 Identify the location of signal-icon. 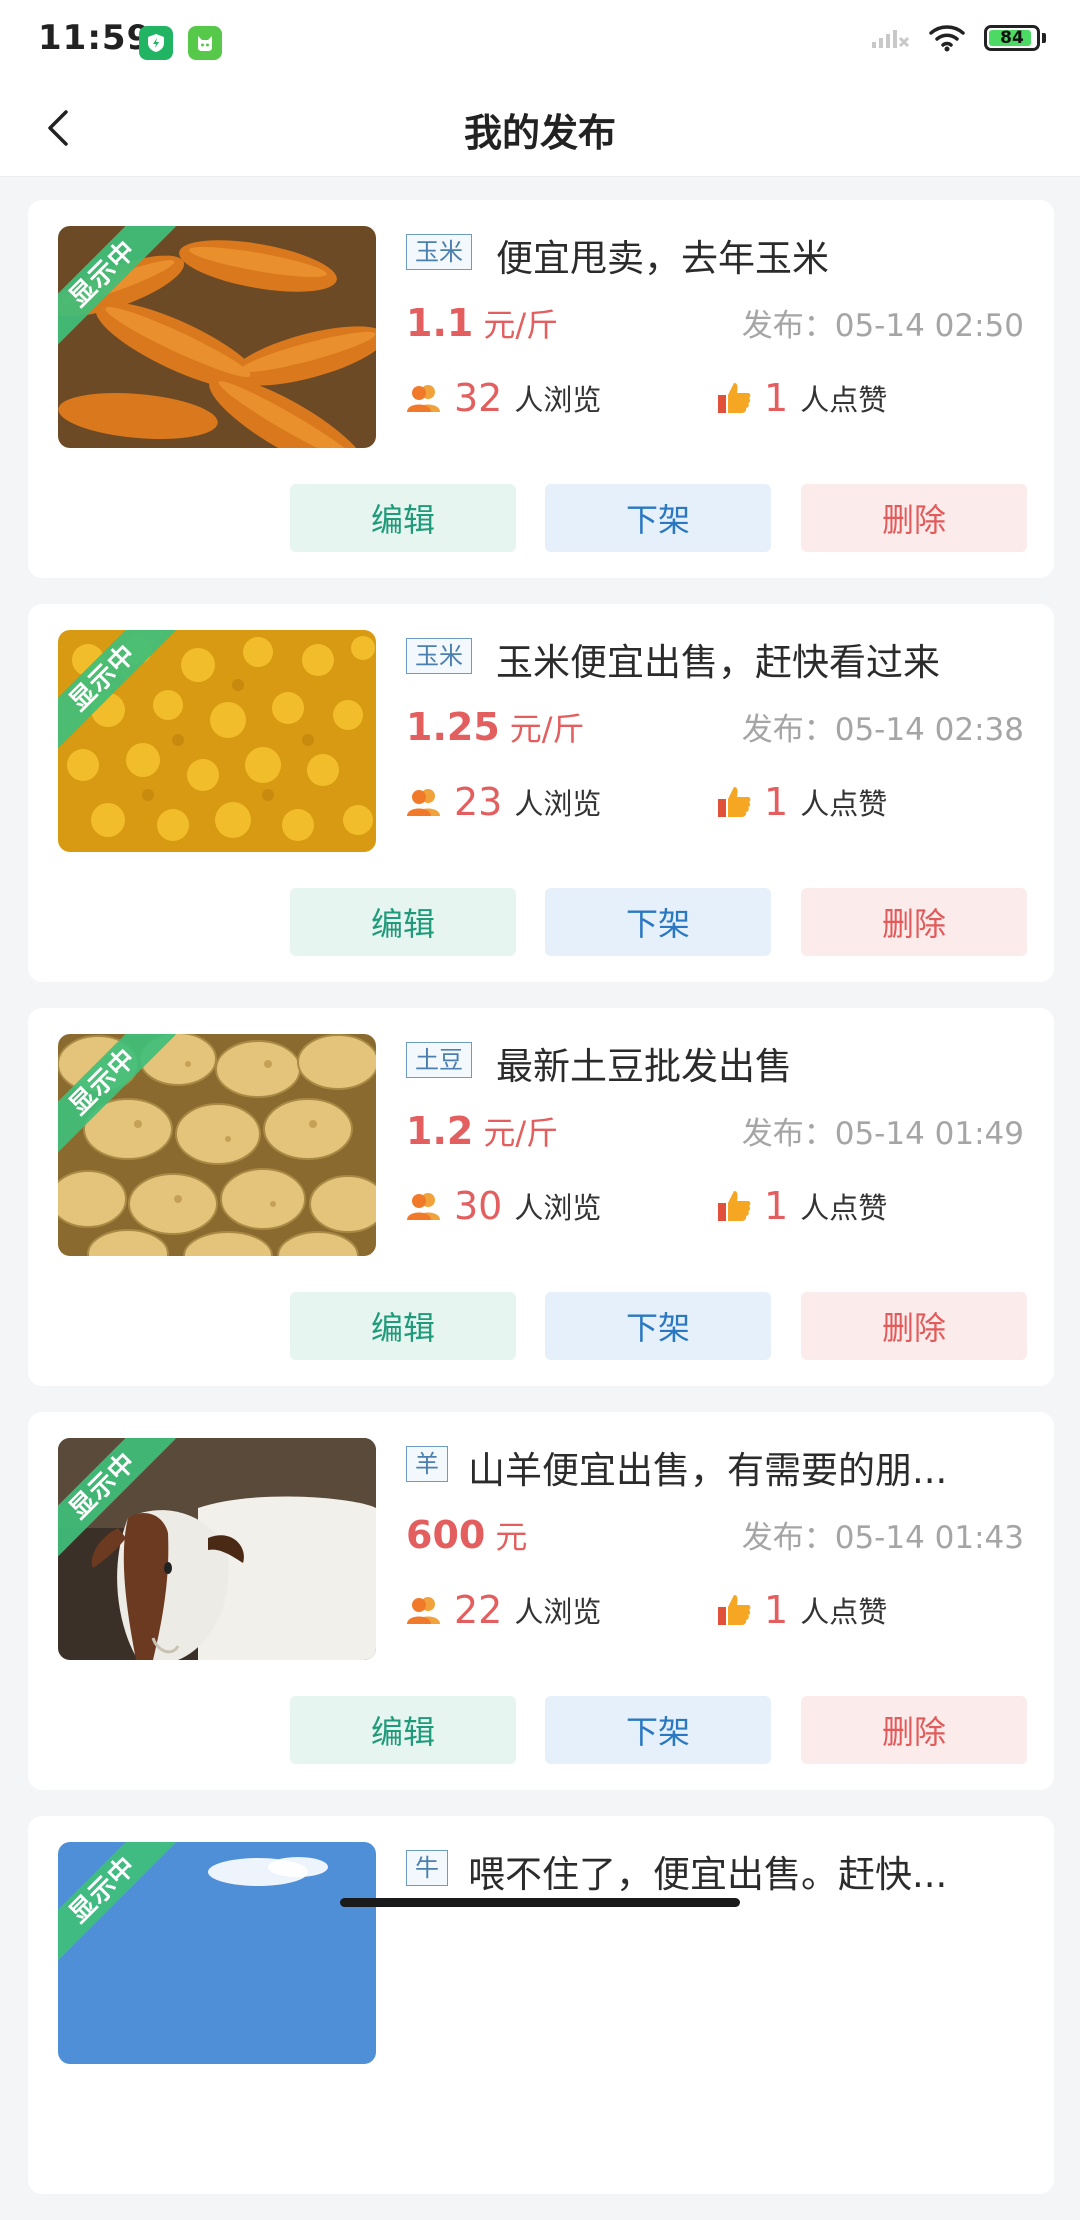
(891, 39).